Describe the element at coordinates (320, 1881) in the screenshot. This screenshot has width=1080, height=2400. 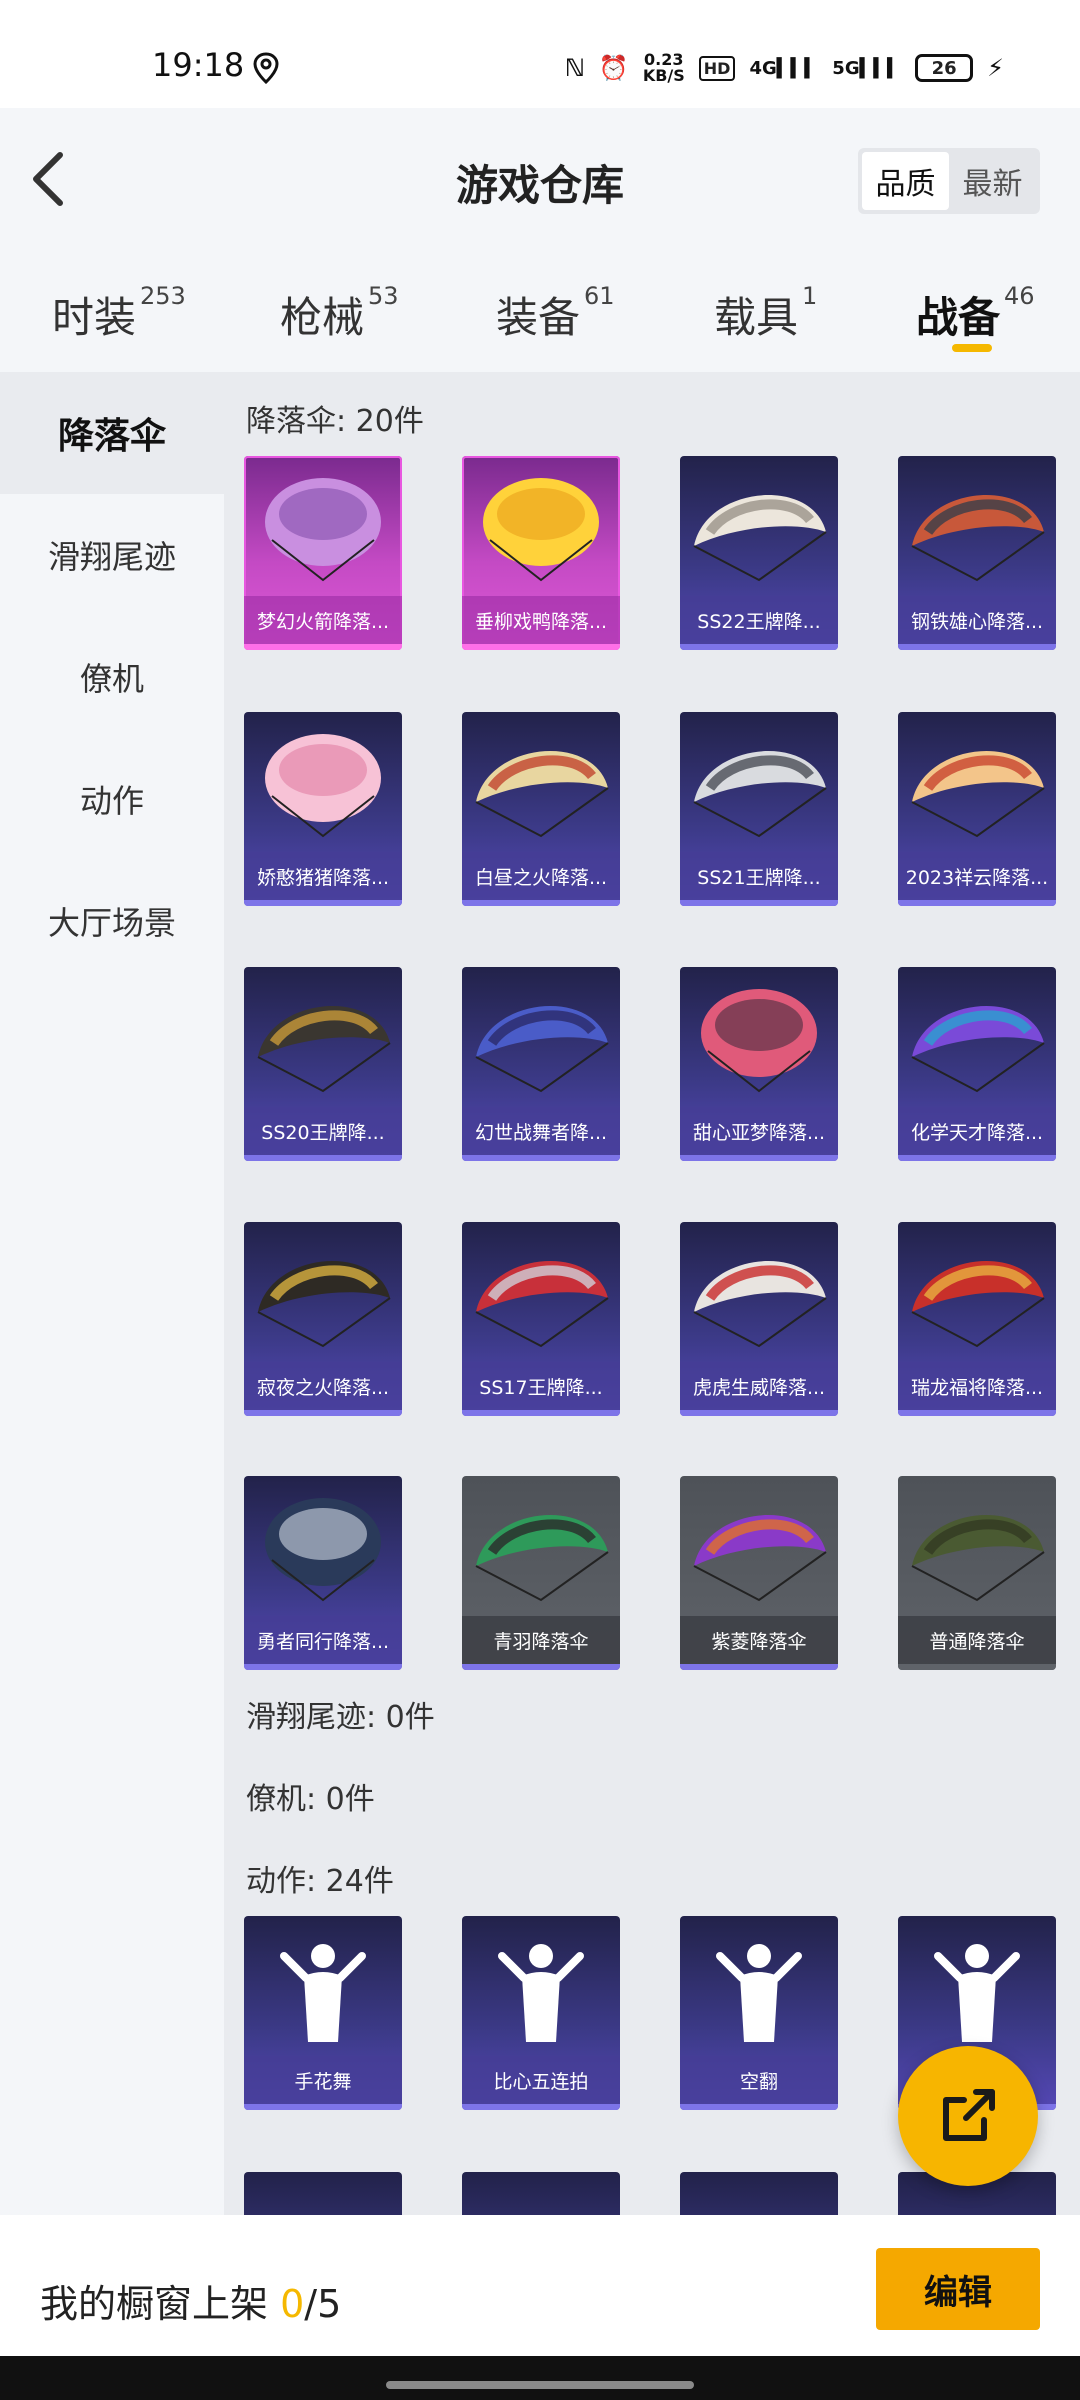
I see `section-title-action: 动作: 24件` at that location.